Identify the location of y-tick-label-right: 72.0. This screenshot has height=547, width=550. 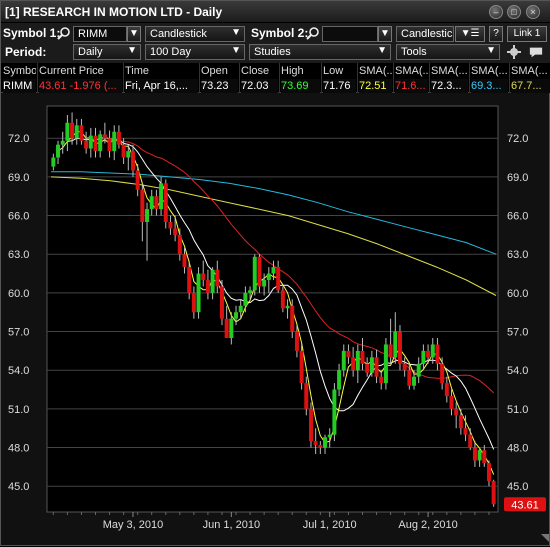
(517, 139).